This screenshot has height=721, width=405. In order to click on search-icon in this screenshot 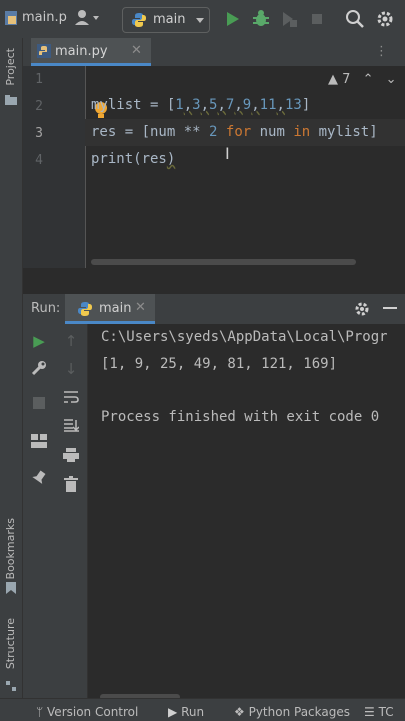, I will do `click(355, 19)`.